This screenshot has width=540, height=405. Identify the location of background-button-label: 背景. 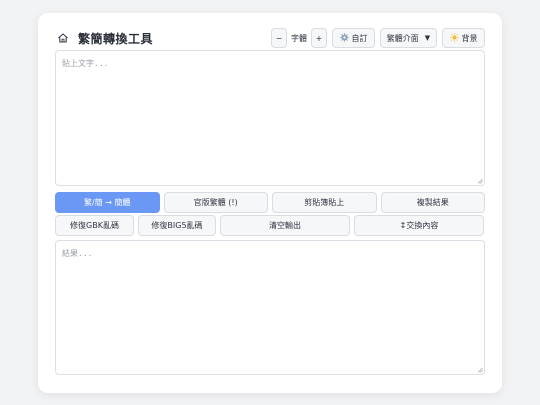
(469, 38).